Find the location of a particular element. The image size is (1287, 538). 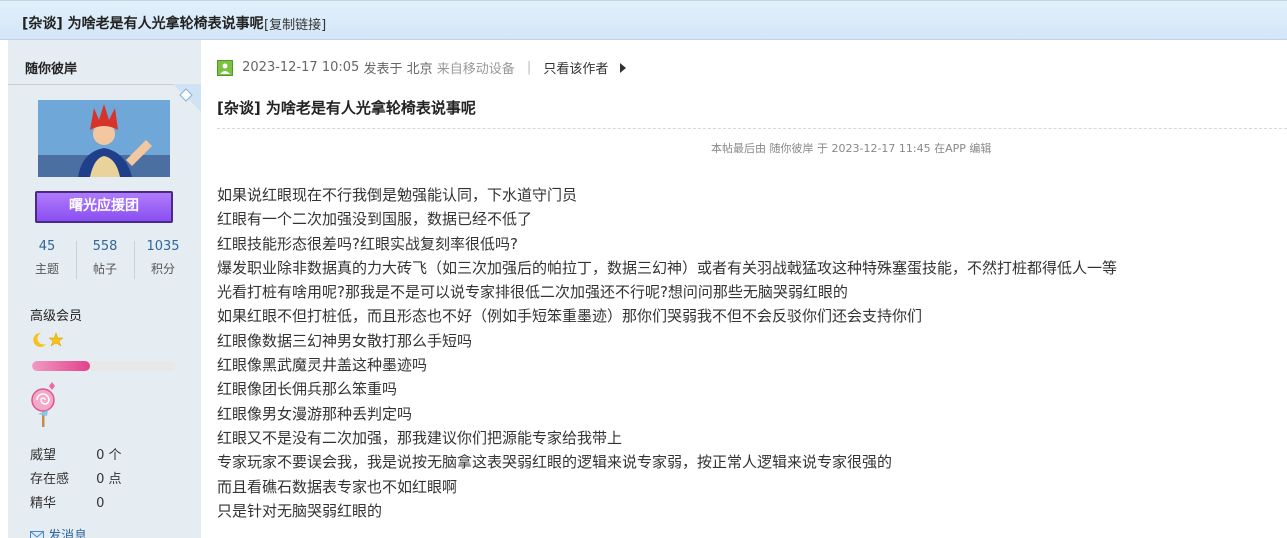

content-line: 红眼像男女漫游那种丢判定吗 is located at coordinates (315, 413).